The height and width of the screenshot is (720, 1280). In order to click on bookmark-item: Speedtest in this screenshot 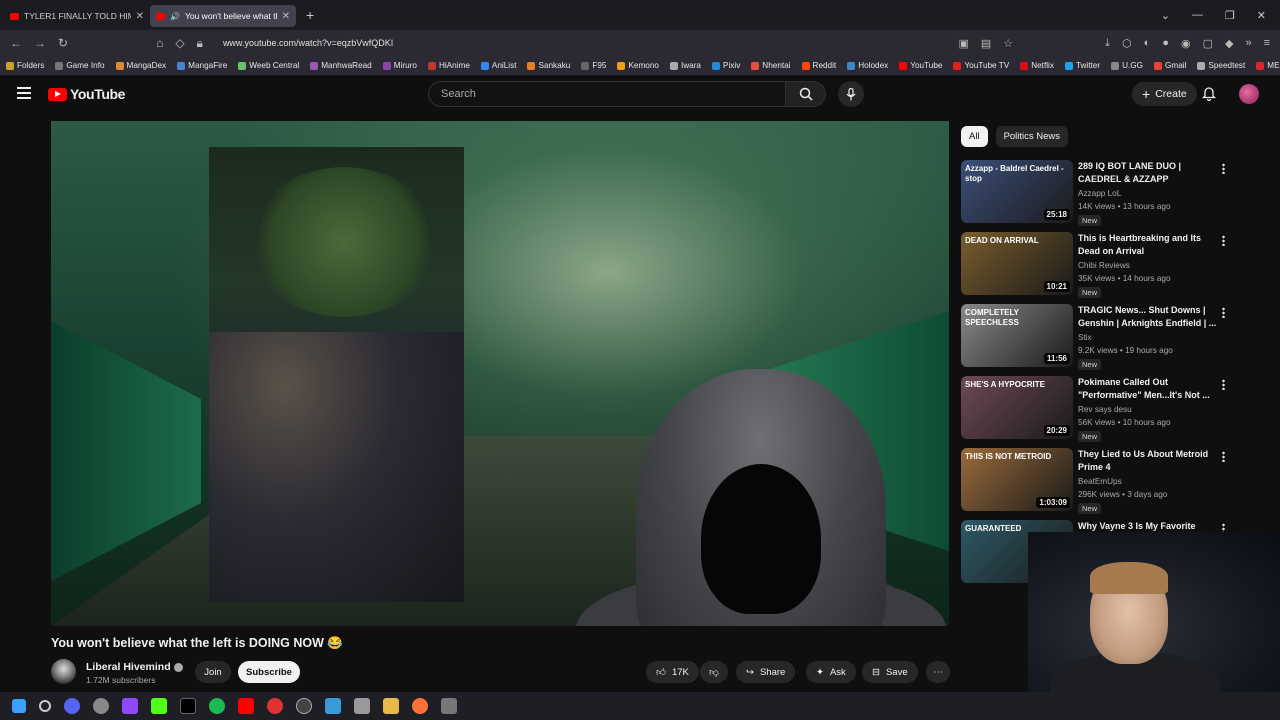, I will do `click(1221, 65)`.